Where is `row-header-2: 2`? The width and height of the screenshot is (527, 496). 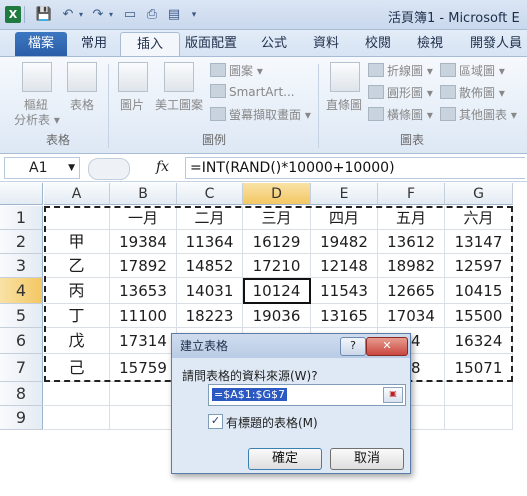 row-header-2: 2 is located at coordinates (21, 242).